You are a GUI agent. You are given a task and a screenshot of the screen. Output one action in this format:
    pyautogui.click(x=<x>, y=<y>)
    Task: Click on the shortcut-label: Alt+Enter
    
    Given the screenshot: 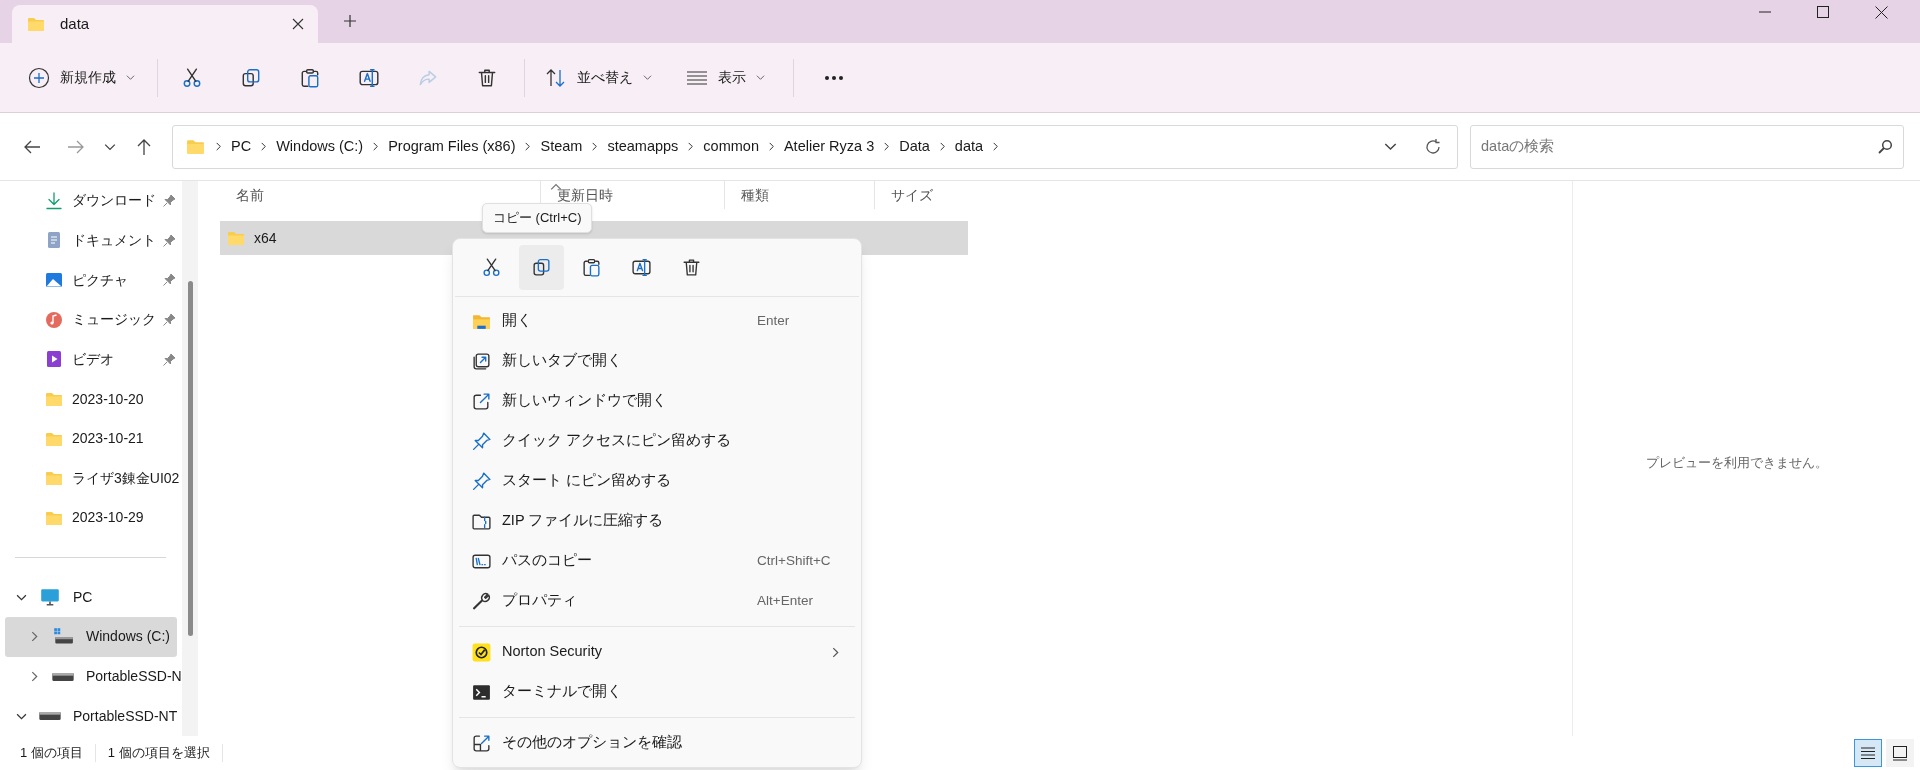 What is the action you would take?
    pyautogui.click(x=785, y=600)
    